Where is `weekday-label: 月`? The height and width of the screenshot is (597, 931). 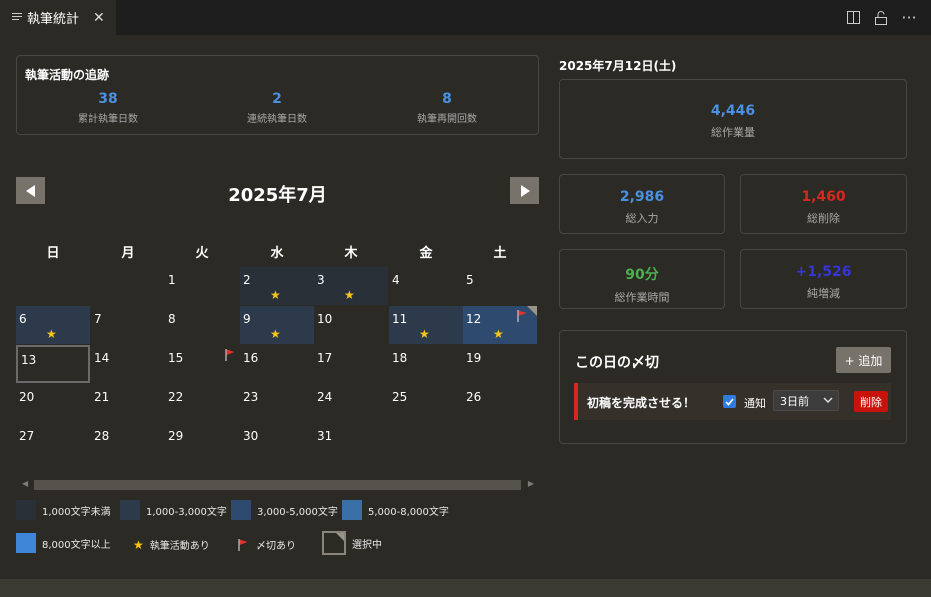 weekday-label: 月 is located at coordinates (128, 253).